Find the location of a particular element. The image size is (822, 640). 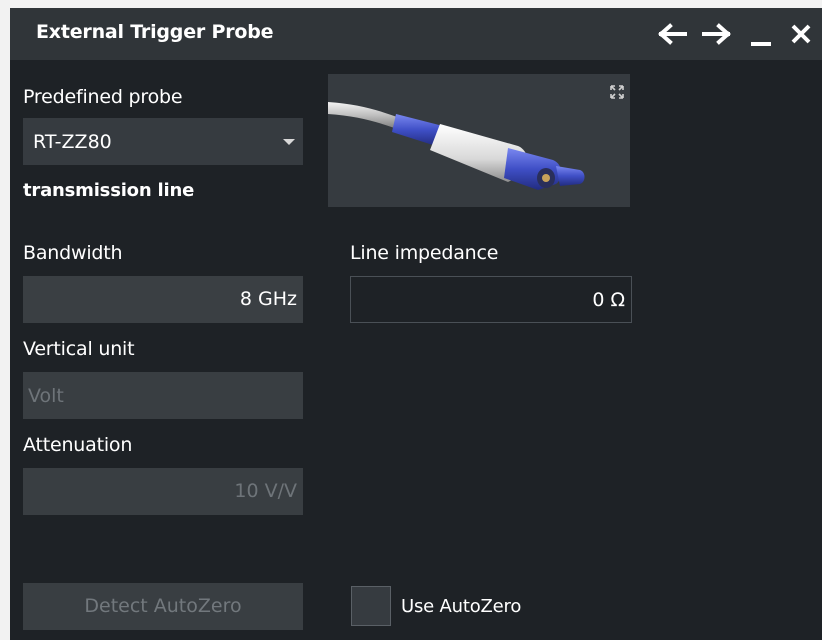

bandwidth-value: 8 GHz is located at coordinates (268, 299).